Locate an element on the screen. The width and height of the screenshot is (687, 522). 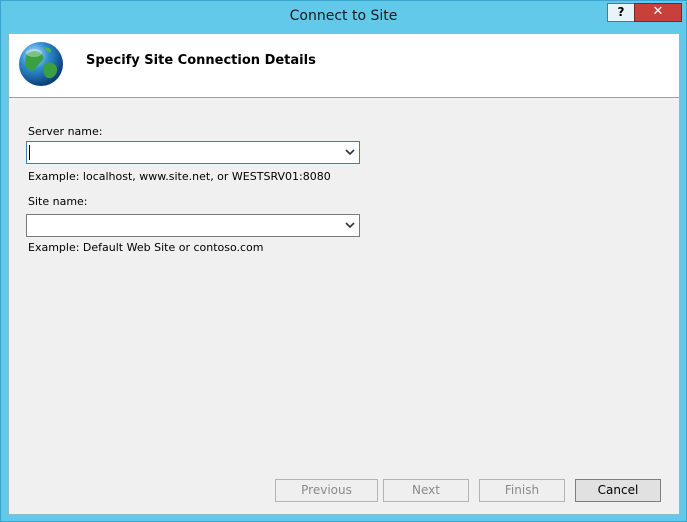
site-name-combobox is located at coordinates (193, 225).